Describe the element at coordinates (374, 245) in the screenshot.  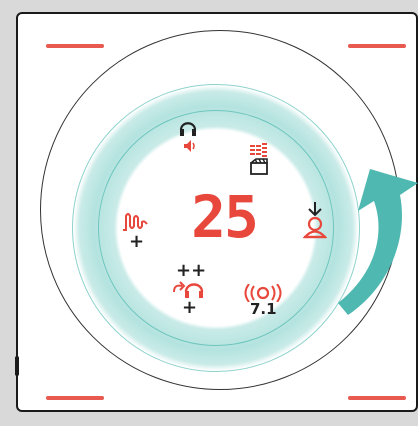
I see `rotate-arrow-icon` at that location.